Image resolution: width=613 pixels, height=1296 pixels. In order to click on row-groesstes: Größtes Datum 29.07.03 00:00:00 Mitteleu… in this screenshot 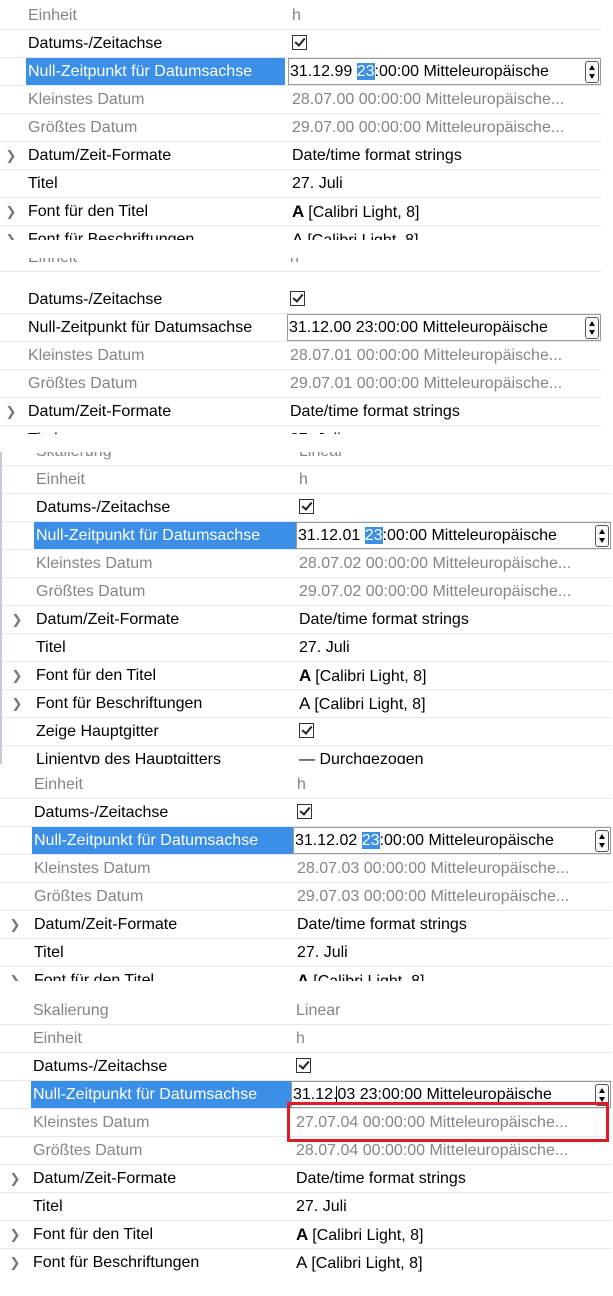, I will do `click(305, 897)`.